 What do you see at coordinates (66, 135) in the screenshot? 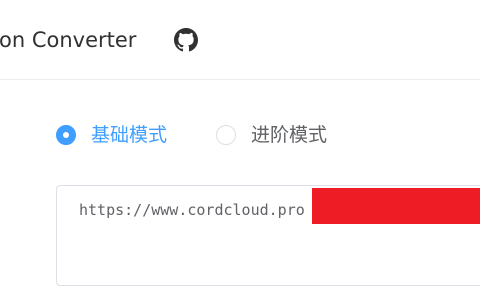
I see `radio-checked-indicator` at bounding box center [66, 135].